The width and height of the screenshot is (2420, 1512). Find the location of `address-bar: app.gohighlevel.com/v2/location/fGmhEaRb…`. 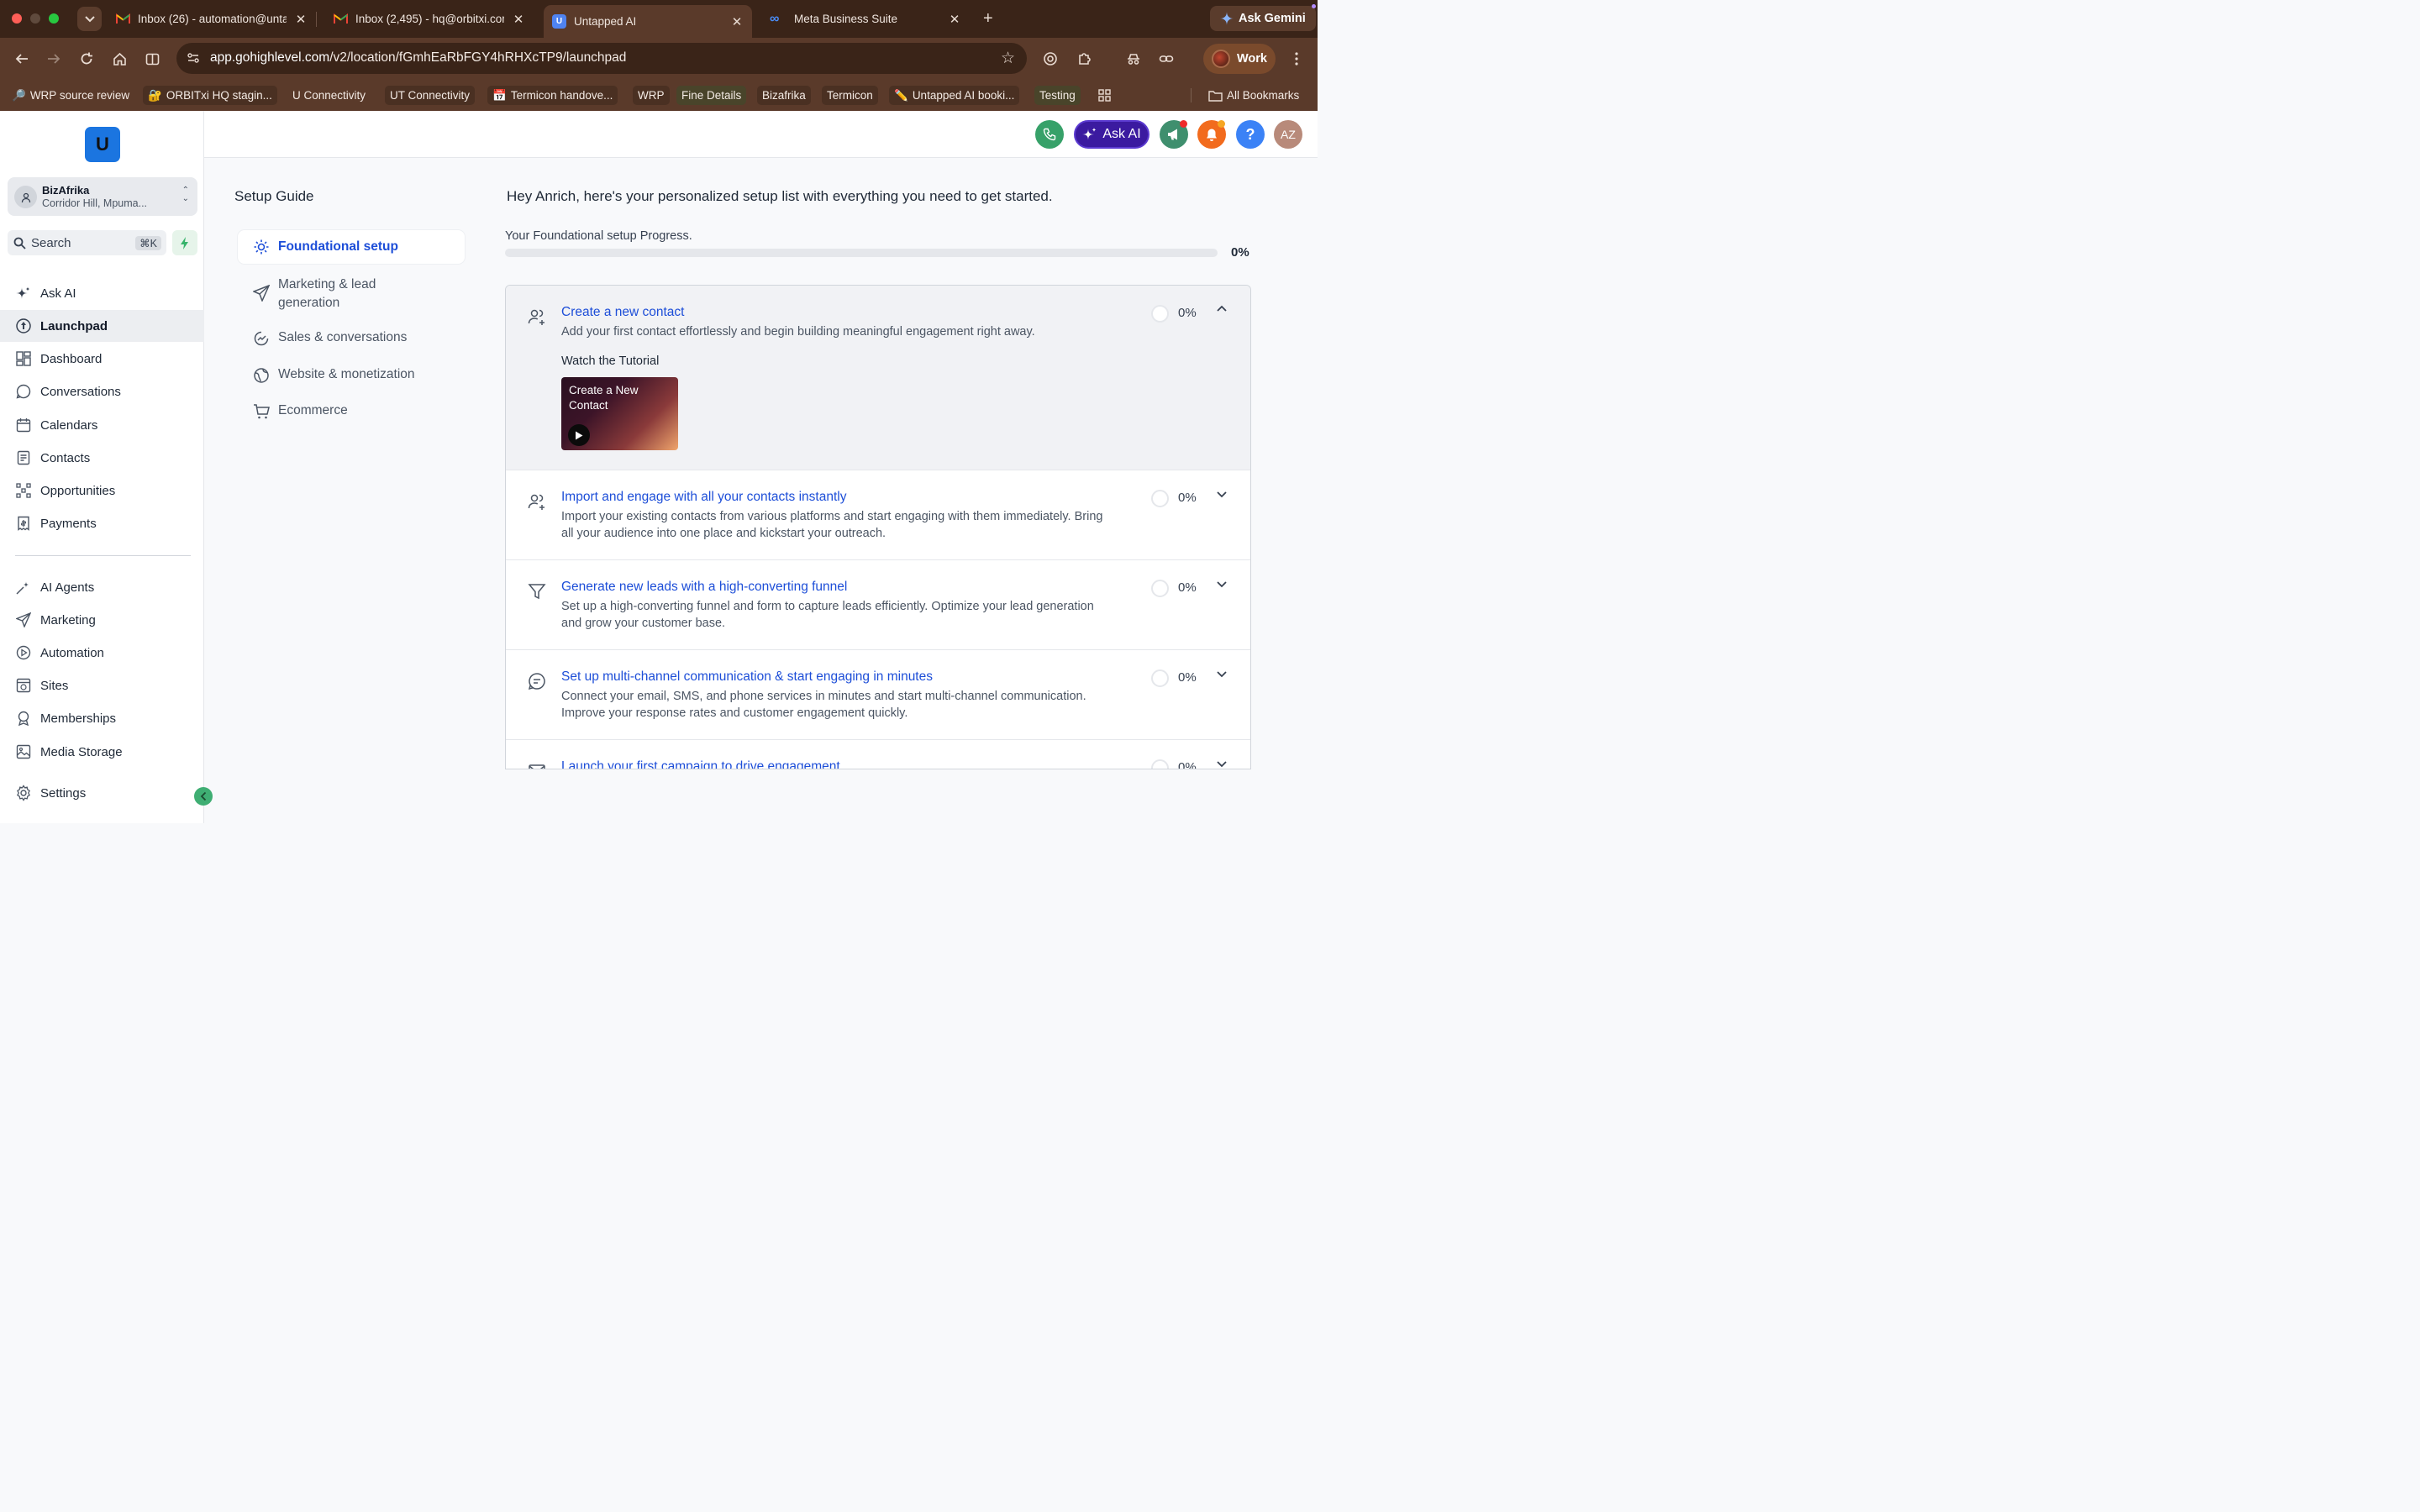

address-bar: app.gohighlevel.com/v2/location/fGmhEaRb… is located at coordinates (601, 58).